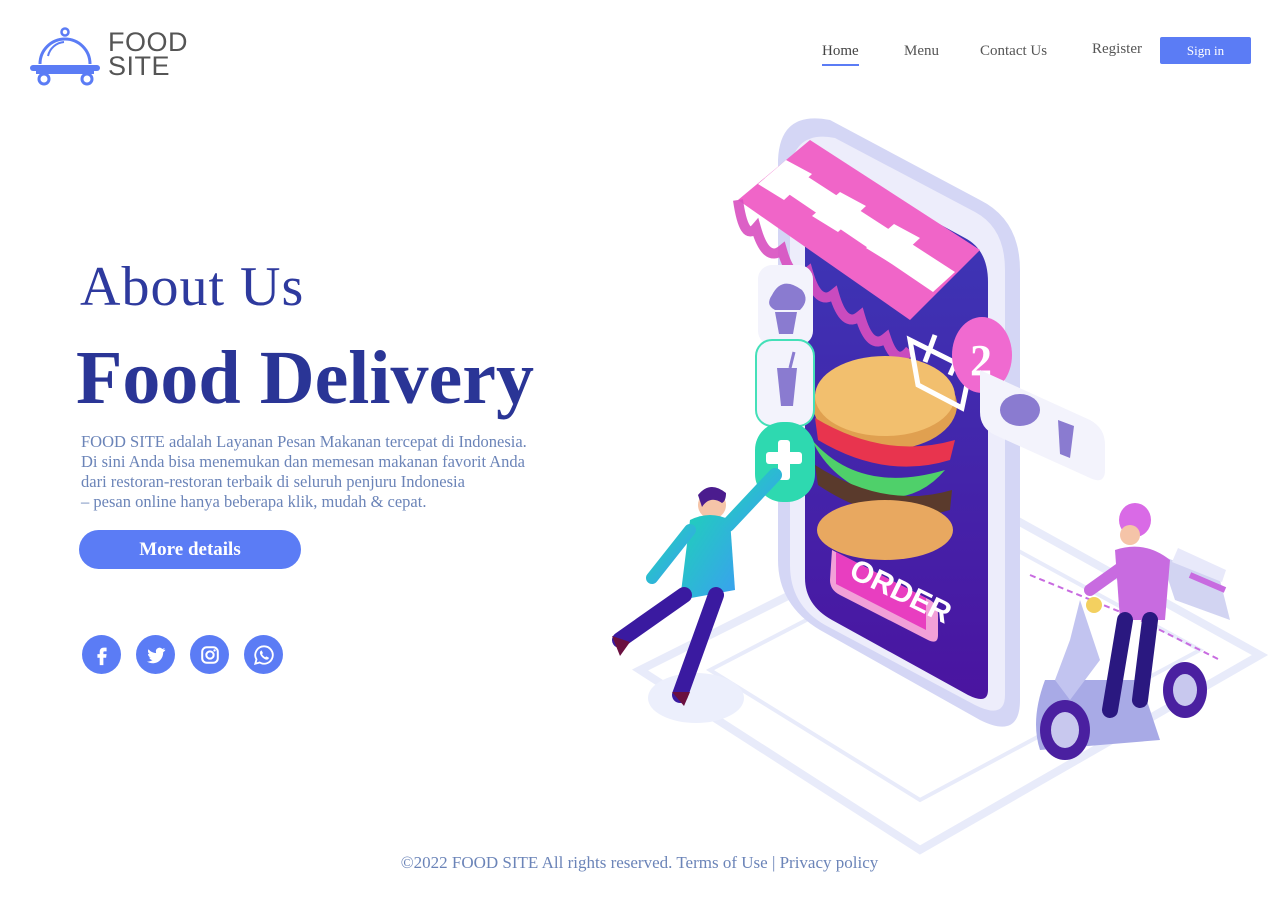  Describe the element at coordinates (190, 549) in the screenshot. I see `more-details-button: More details` at that location.